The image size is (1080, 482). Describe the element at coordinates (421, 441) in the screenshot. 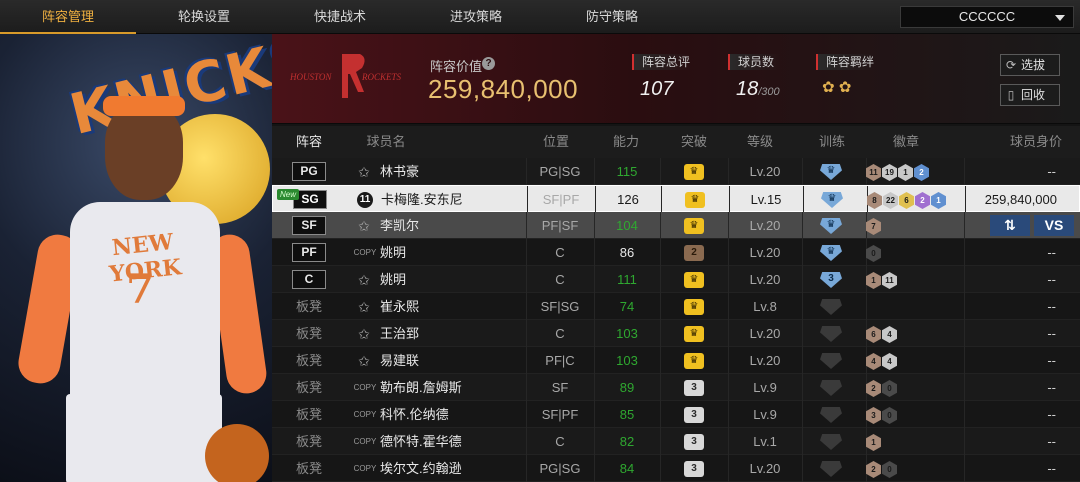

I see `player-name: 德怀特.霍华德` at that location.